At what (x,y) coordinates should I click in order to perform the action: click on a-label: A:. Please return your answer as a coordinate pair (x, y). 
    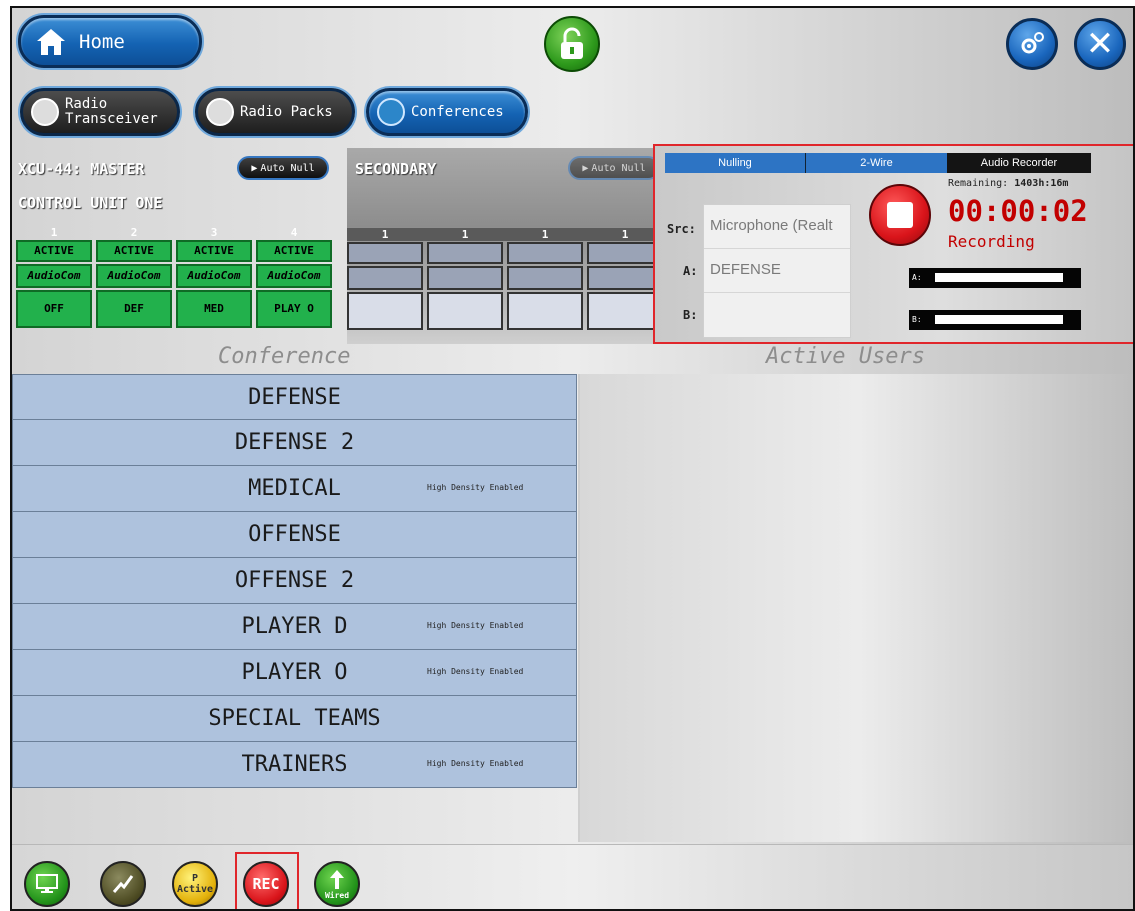
    Looking at the image, I should click on (690, 271).